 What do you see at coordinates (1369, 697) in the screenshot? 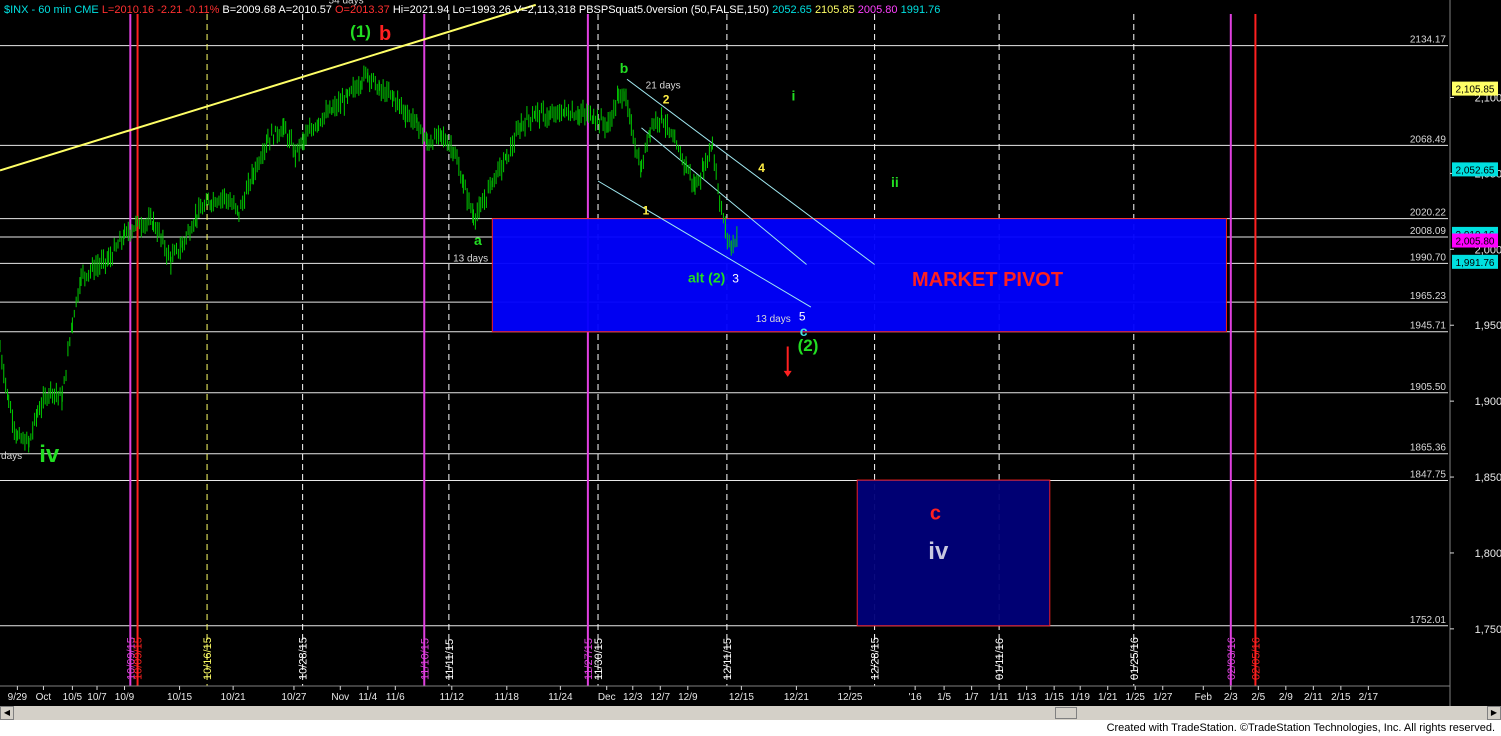
I see `x-tick-label: 2/17` at bounding box center [1369, 697].